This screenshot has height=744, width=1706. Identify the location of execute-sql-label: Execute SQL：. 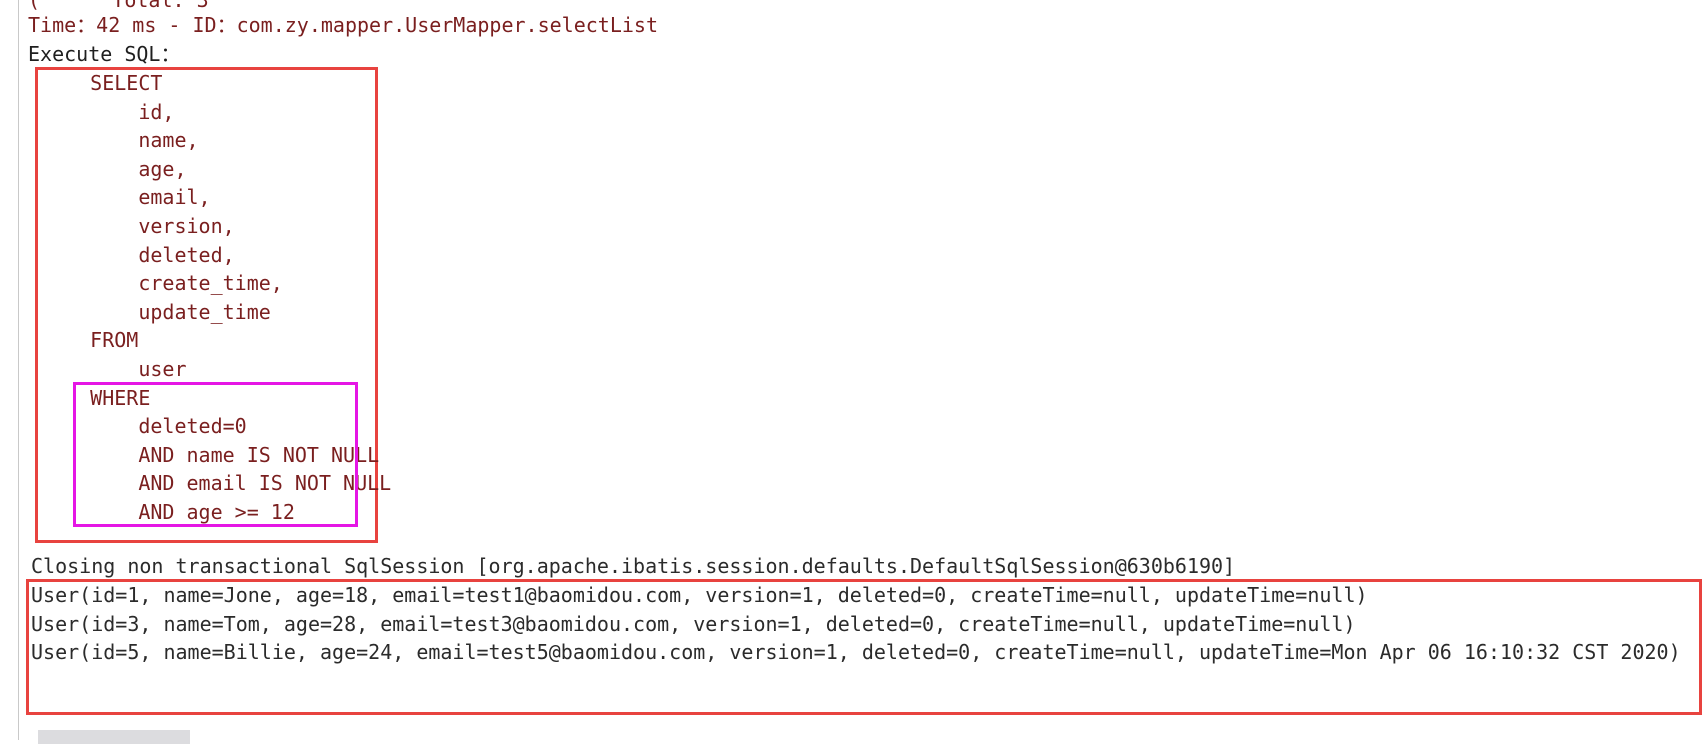
(104, 54).